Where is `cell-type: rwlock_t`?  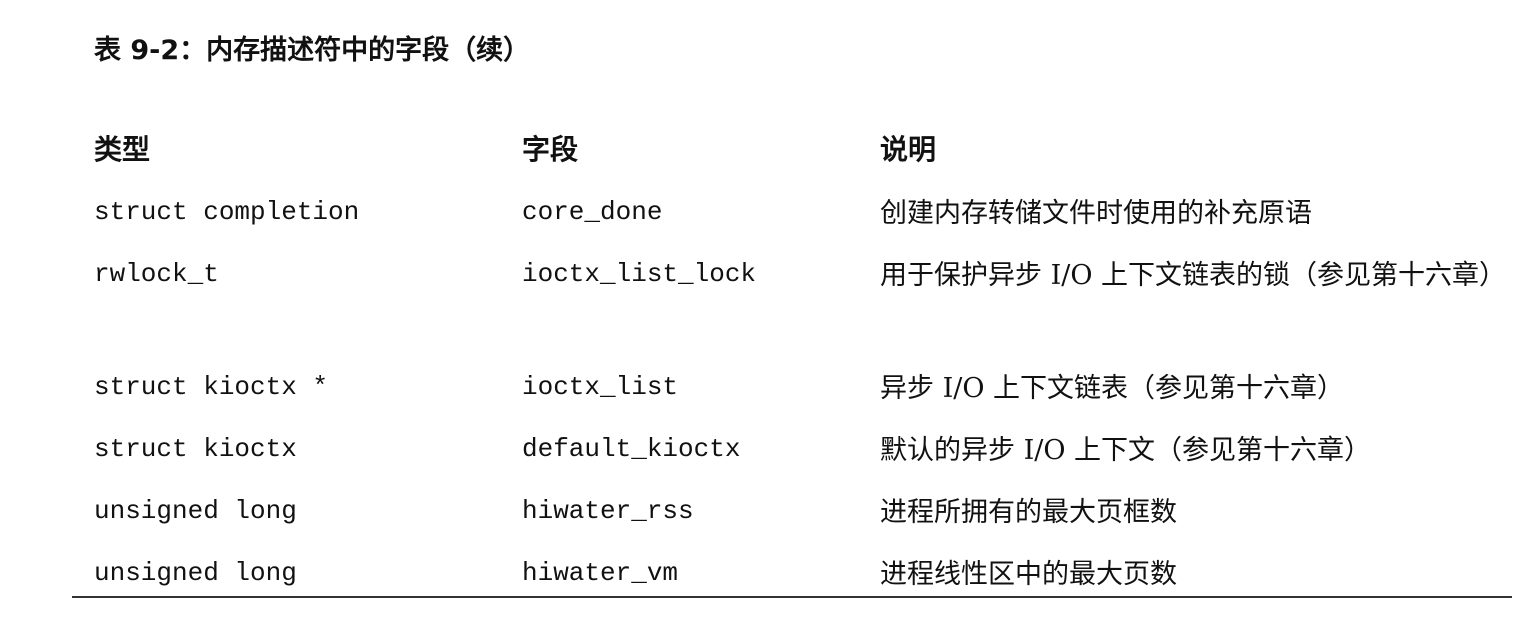
cell-type: rwlock_t is located at coordinates (156, 274).